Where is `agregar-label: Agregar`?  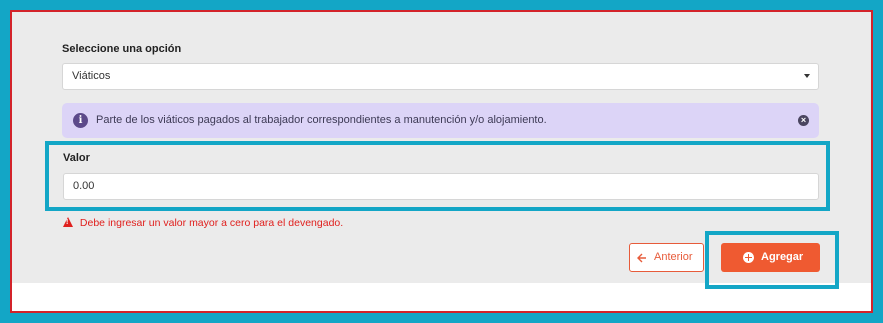 agregar-label: Agregar is located at coordinates (782, 257).